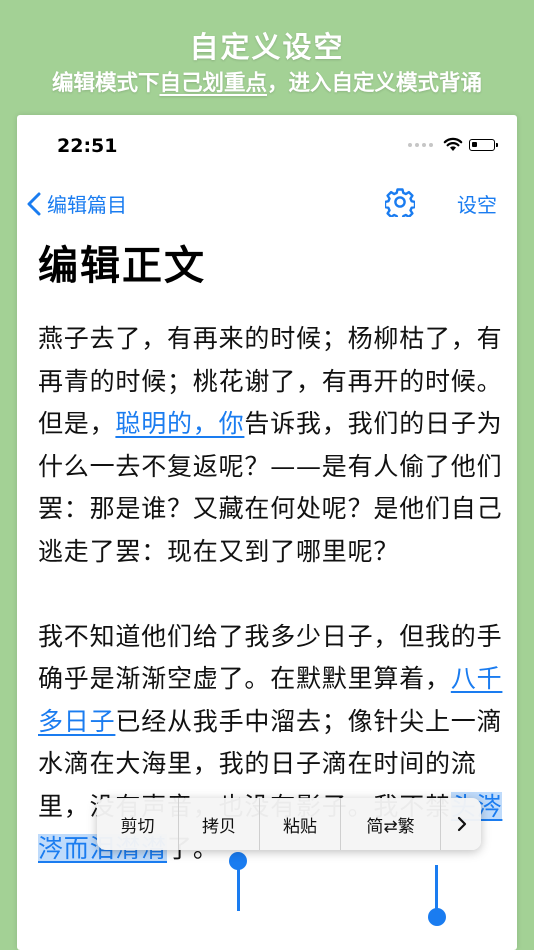 The height and width of the screenshot is (950, 534). Describe the element at coordinates (375, 83) in the screenshot. I see `promo-subtitle-post: ，进入自定义模式背诵` at that location.